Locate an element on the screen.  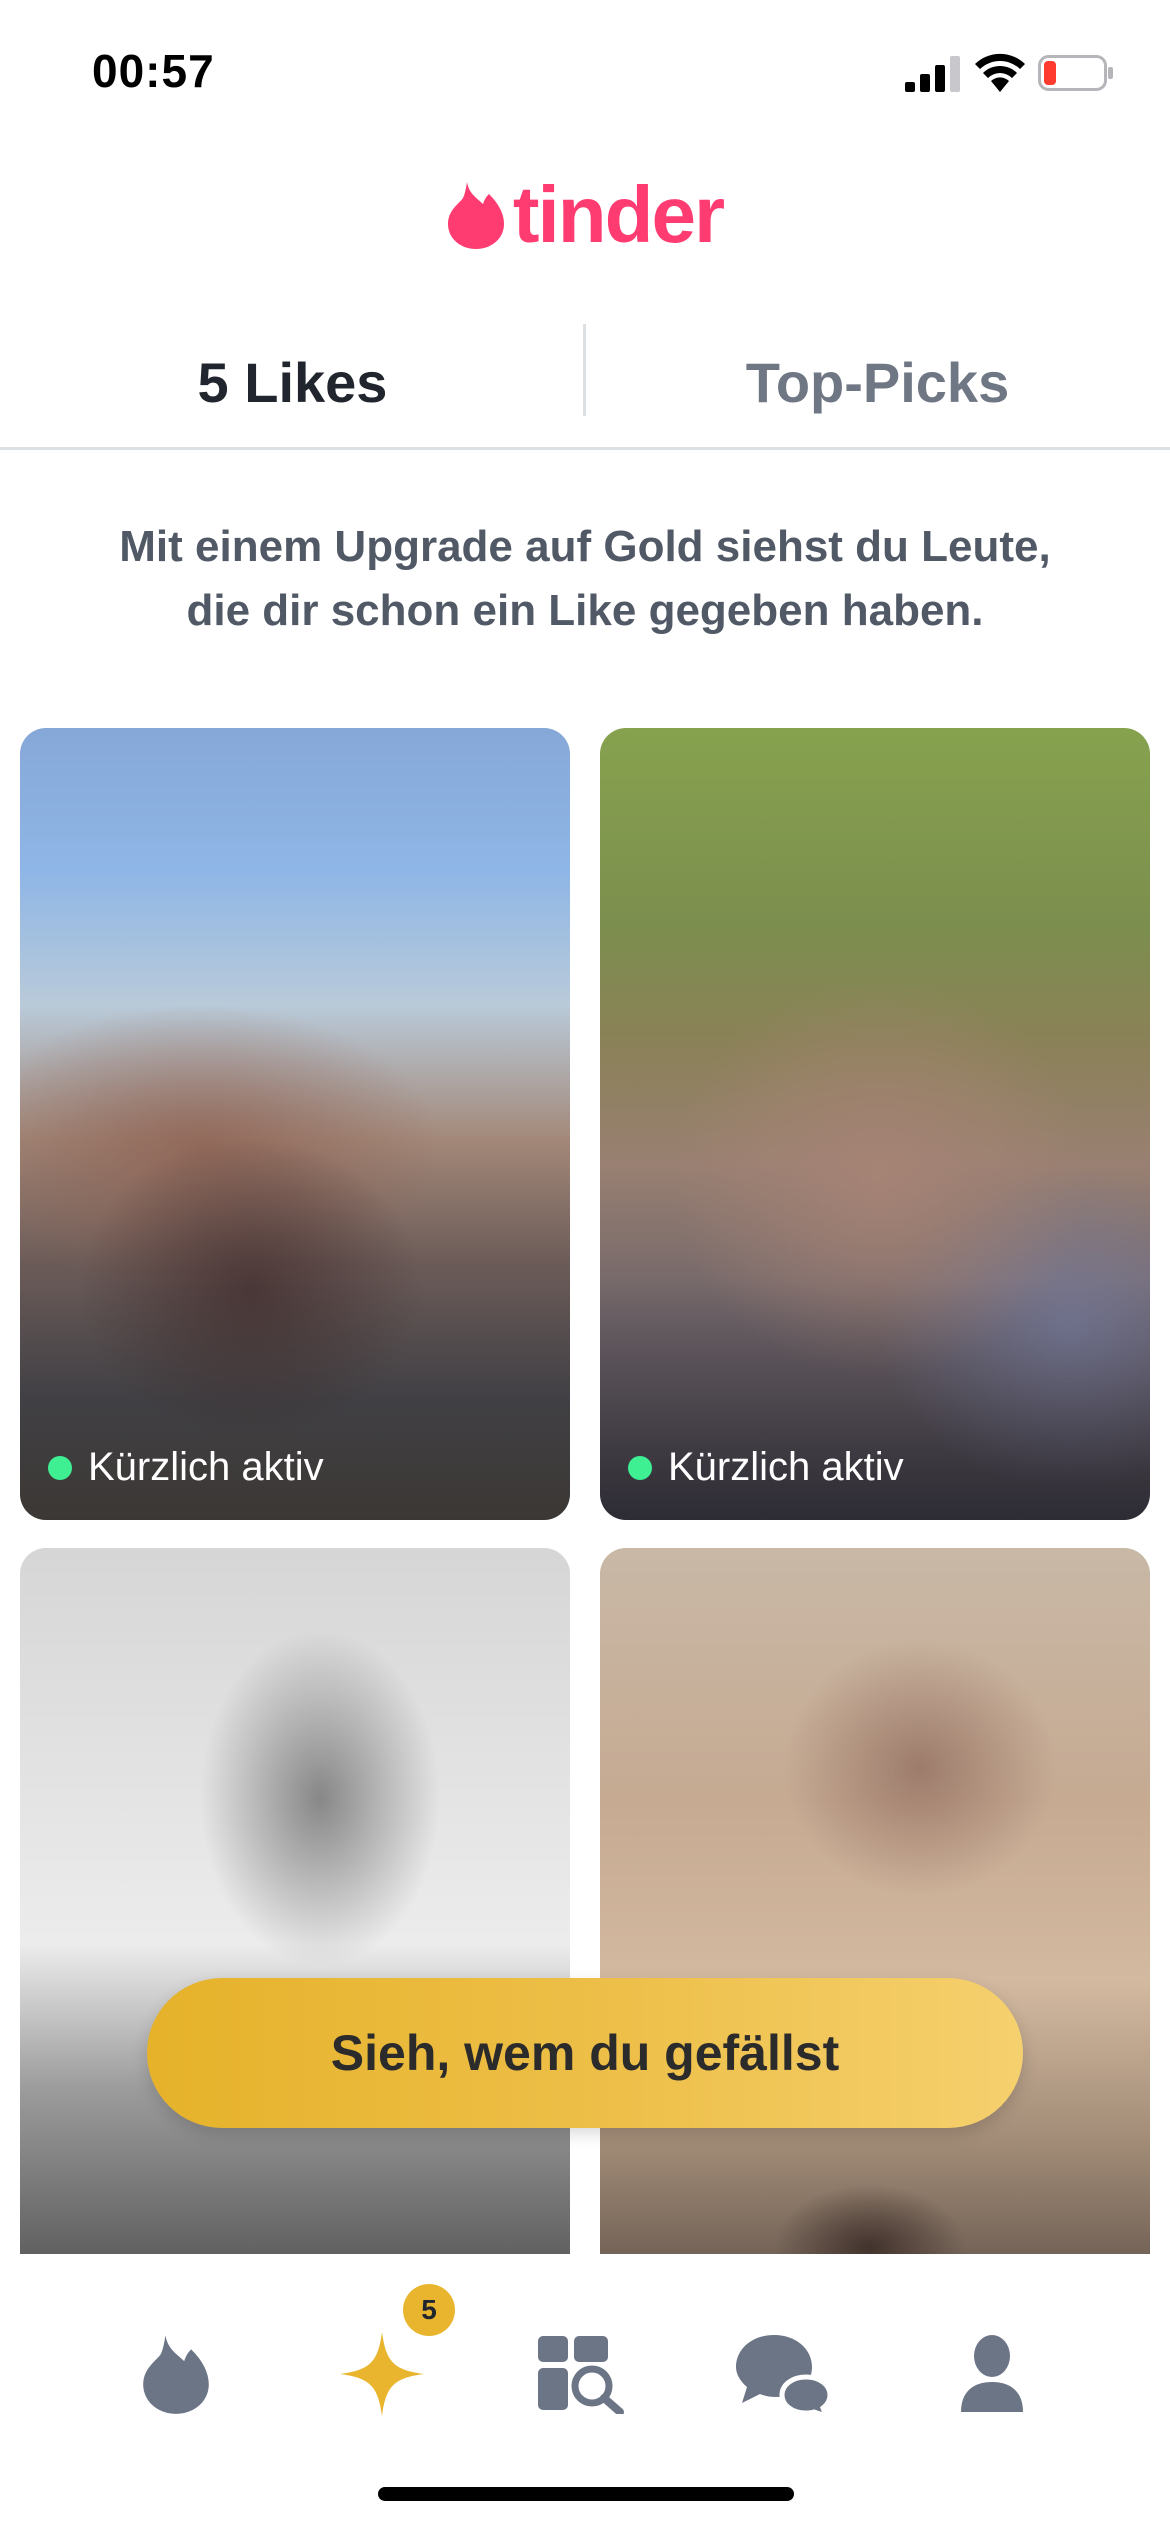
nav-profile is located at coordinates (992, 2374).